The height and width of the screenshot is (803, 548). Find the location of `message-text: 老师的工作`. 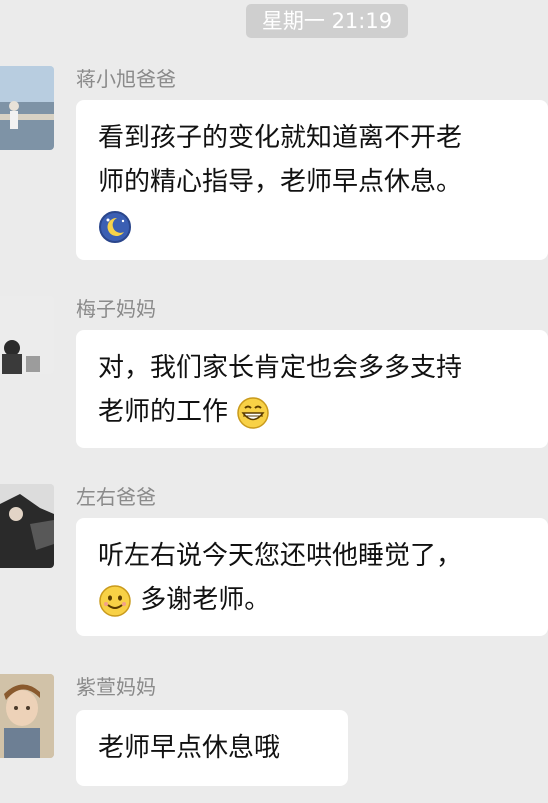

message-text: 老师的工作 is located at coordinates (163, 412).